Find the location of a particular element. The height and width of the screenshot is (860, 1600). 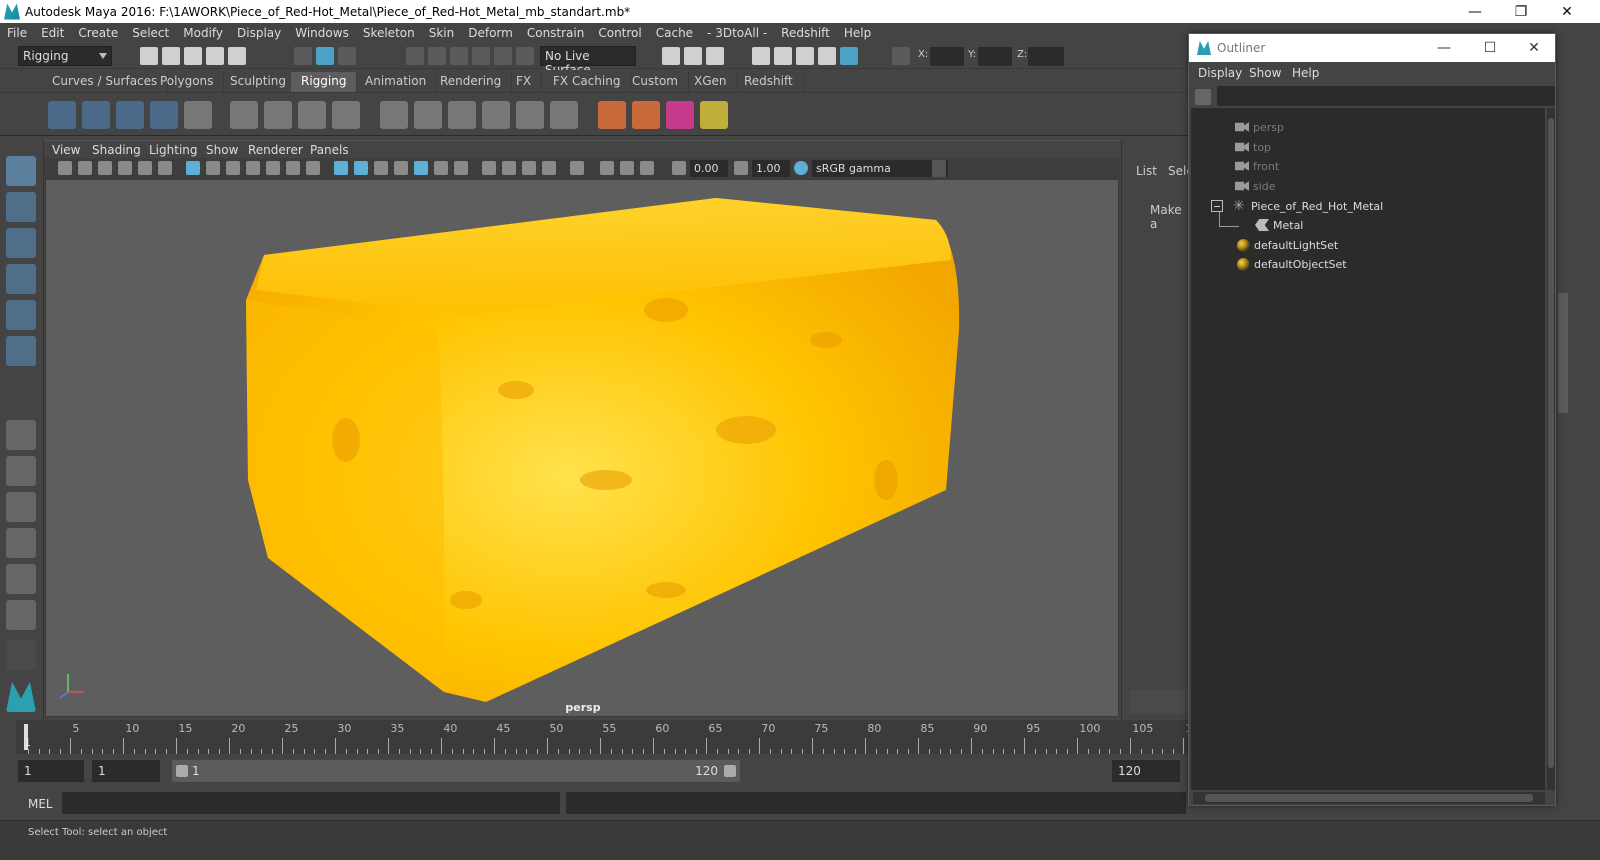

gamma-field: 1.00 is located at coordinates (771, 168).